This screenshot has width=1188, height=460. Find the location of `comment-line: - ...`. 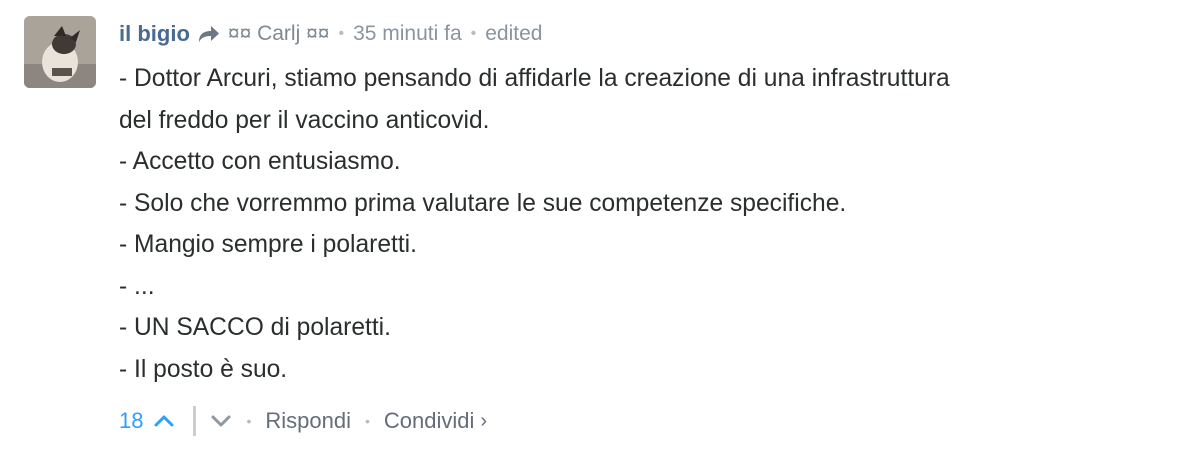

comment-line: - ... is located at coordinates (137, 286).